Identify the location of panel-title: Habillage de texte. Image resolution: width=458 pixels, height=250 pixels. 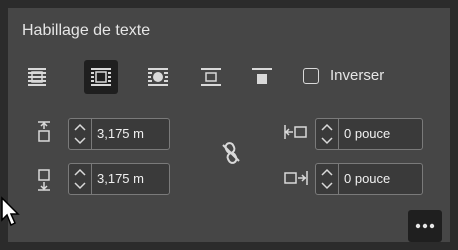
(86, 30).